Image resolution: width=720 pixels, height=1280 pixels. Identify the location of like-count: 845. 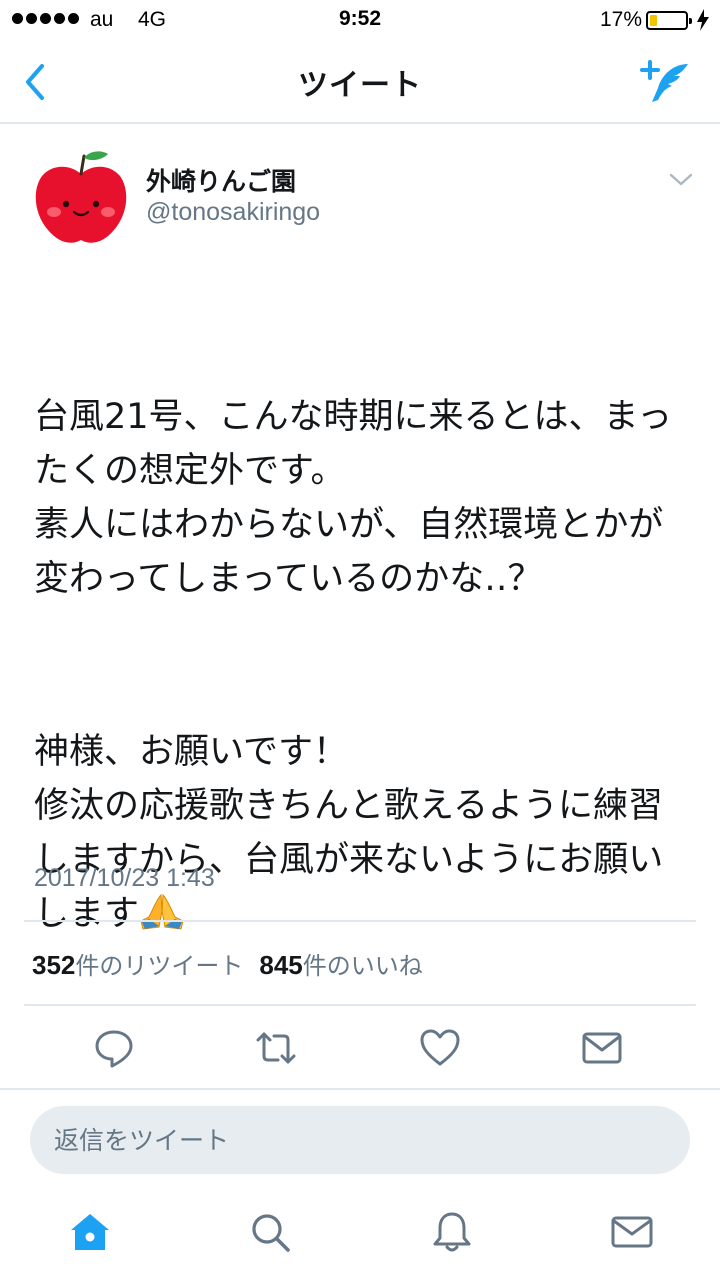
(281, 965).